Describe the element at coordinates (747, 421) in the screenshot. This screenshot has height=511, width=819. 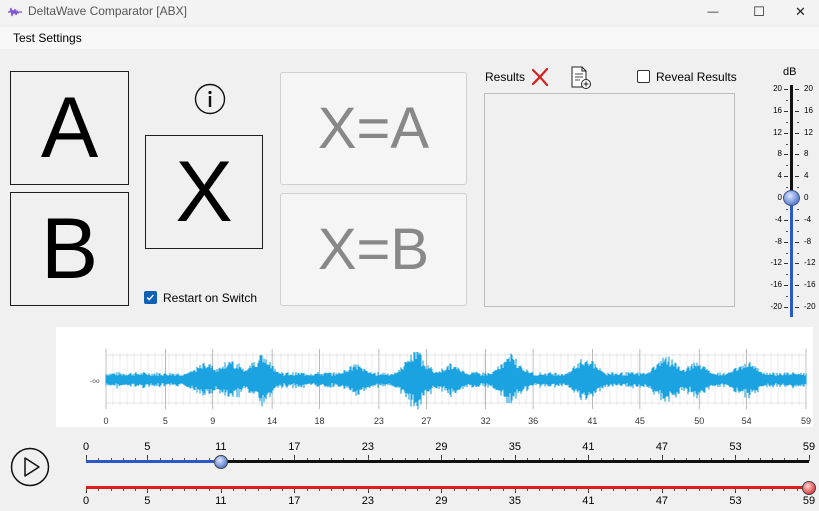
I see `waveform-axis-label: 54` at that location.